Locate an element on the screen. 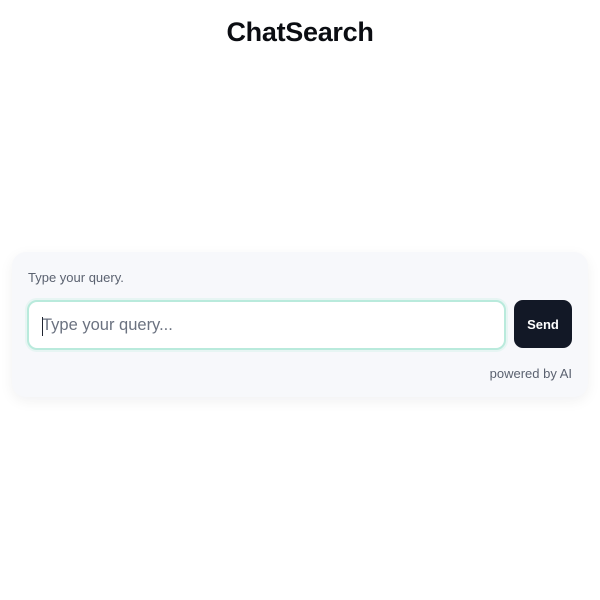  query-input-container is located at coordinates (266, 325).